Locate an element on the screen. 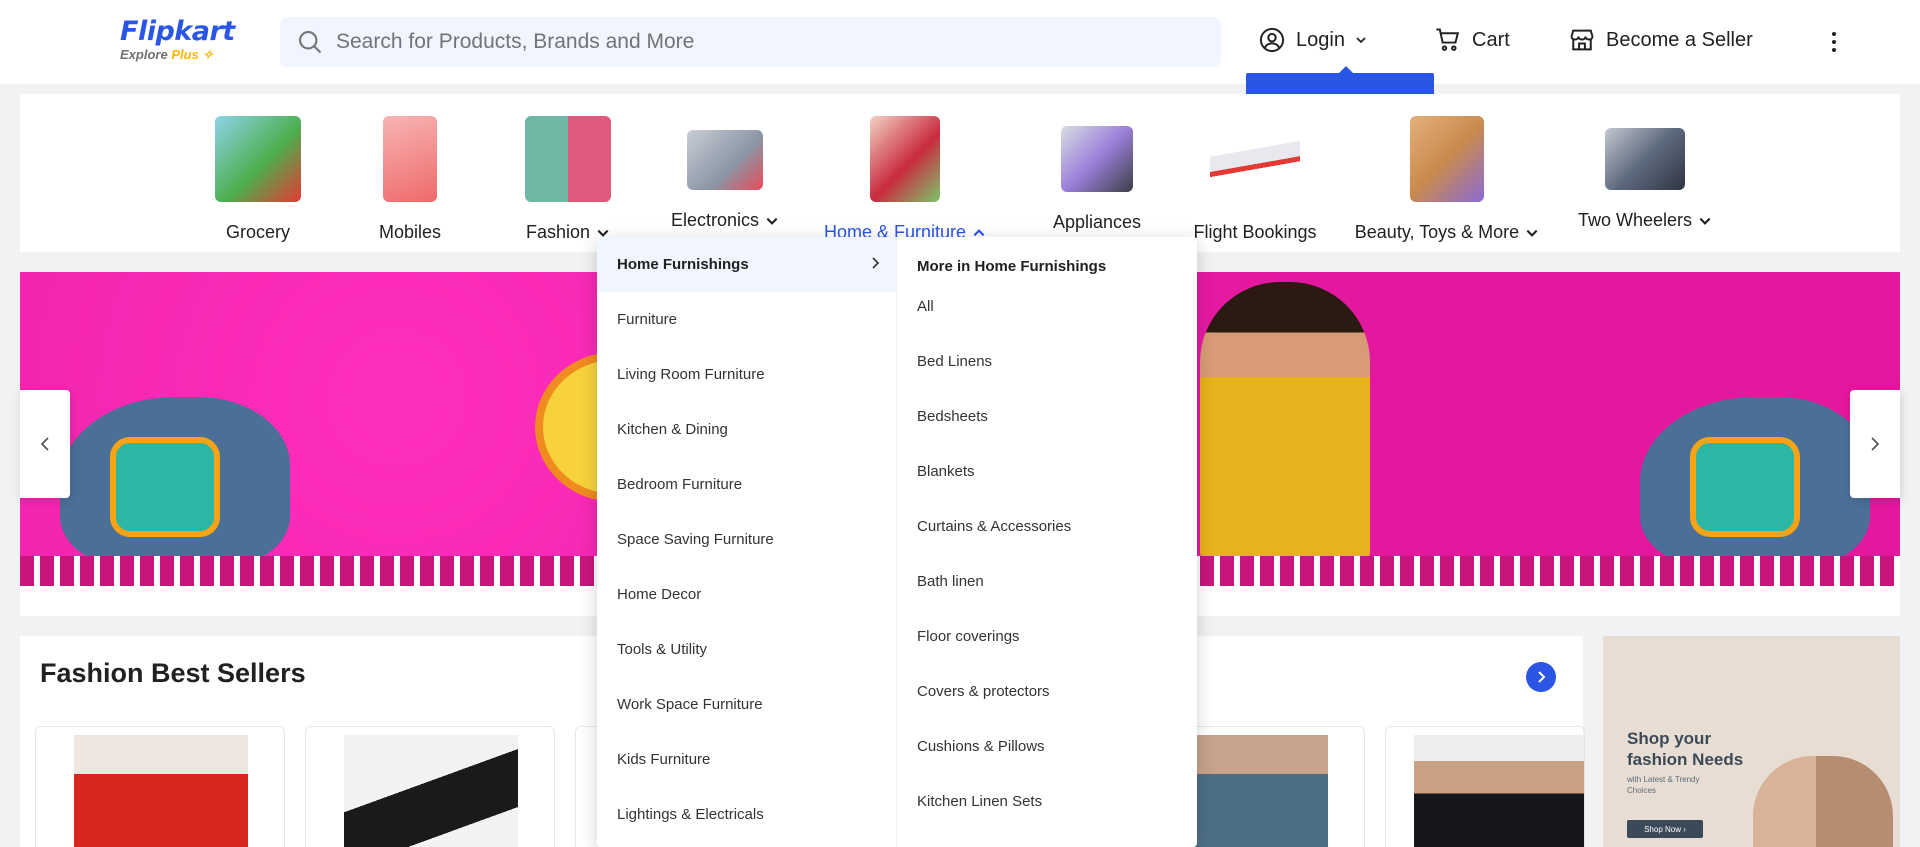 The image size is (1920, 847). beauty-toys-icon is located at coordinates (1447, 159).